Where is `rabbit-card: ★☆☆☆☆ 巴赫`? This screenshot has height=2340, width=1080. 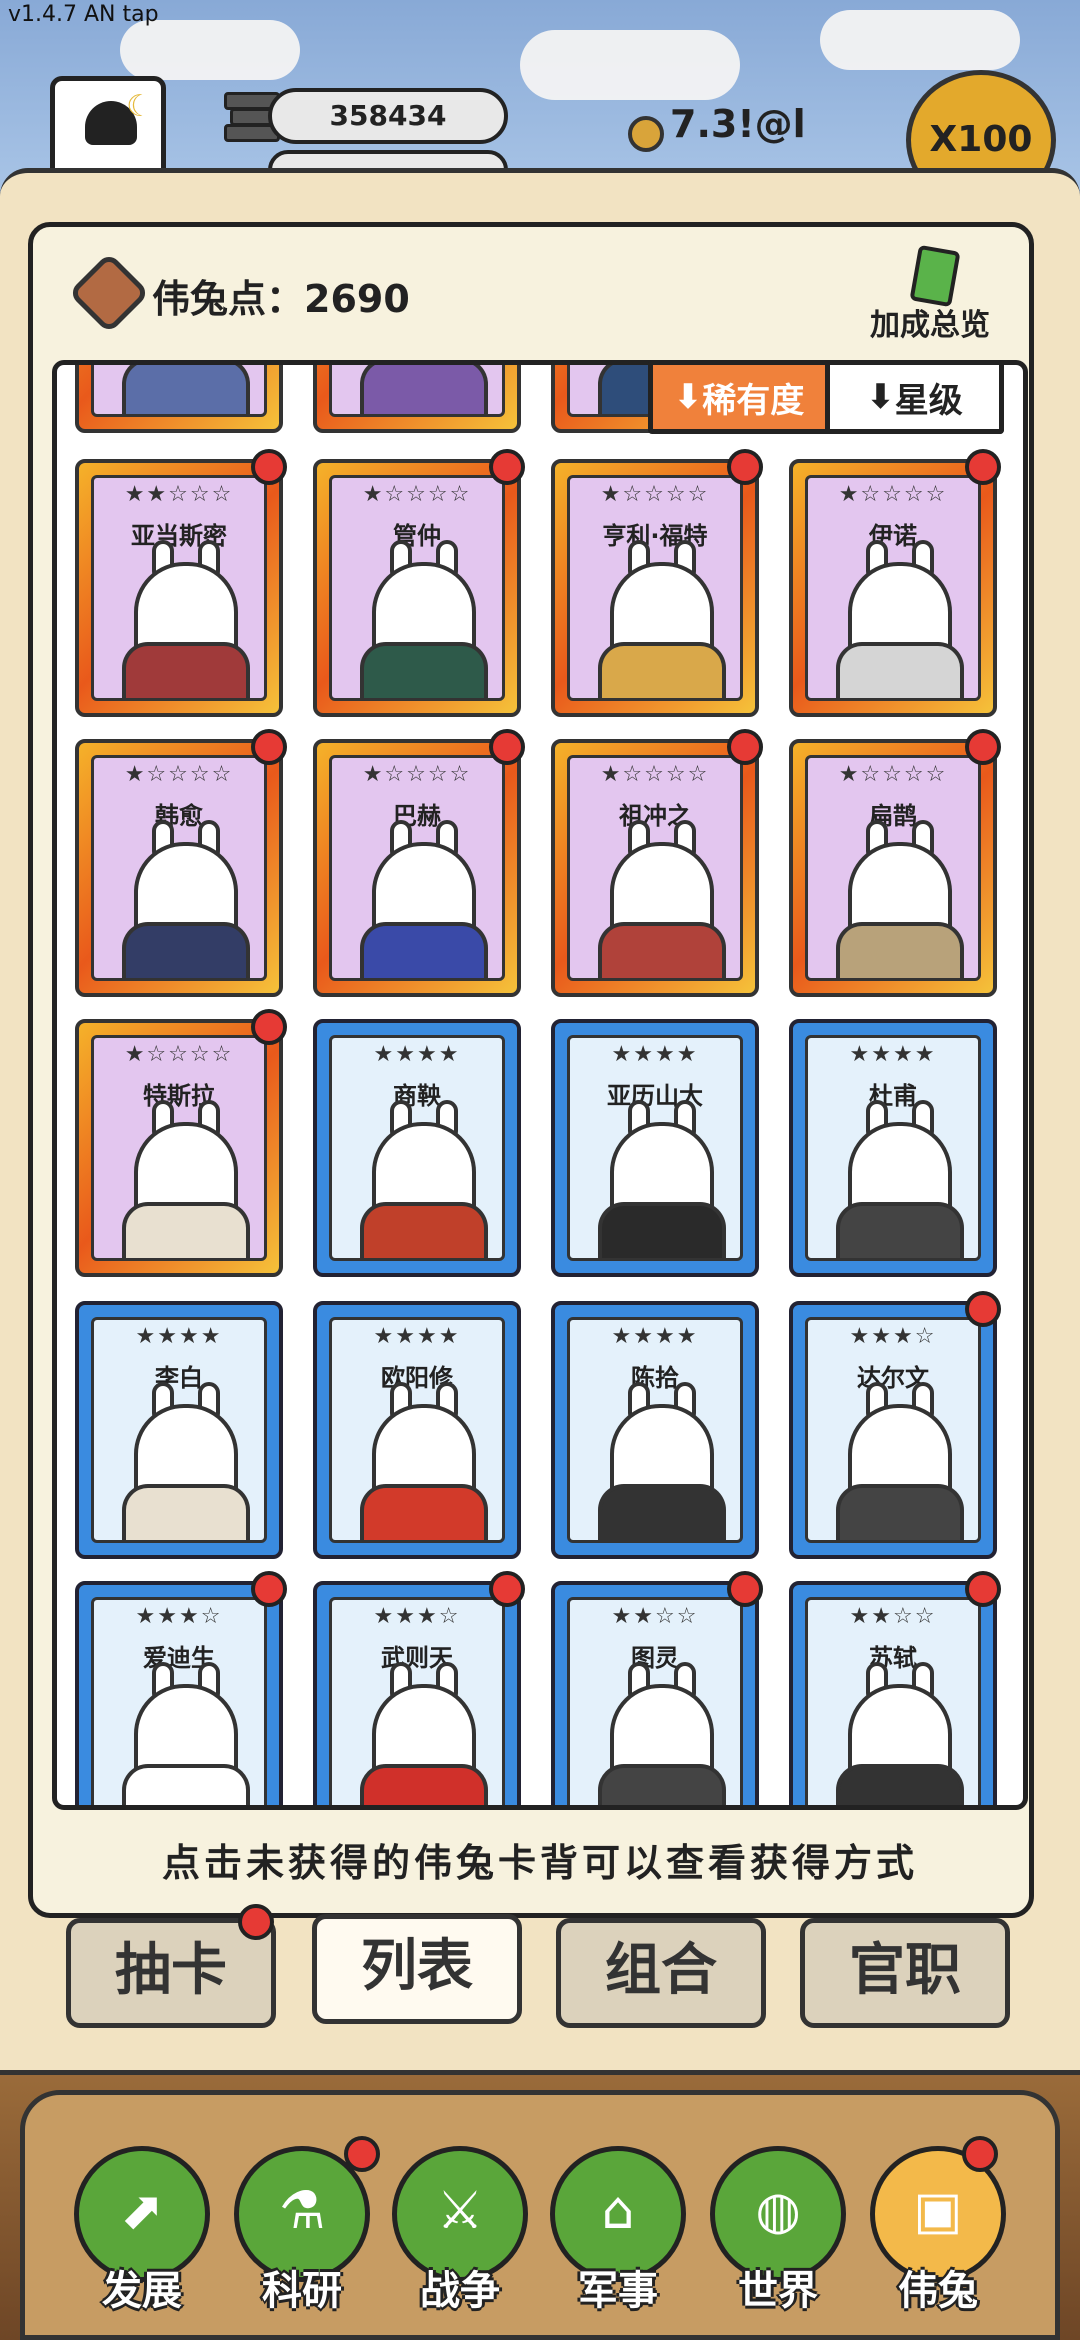
rabbit-card: ★☆☆☆☆ 巴赫 is located at coordinates (417, 868).